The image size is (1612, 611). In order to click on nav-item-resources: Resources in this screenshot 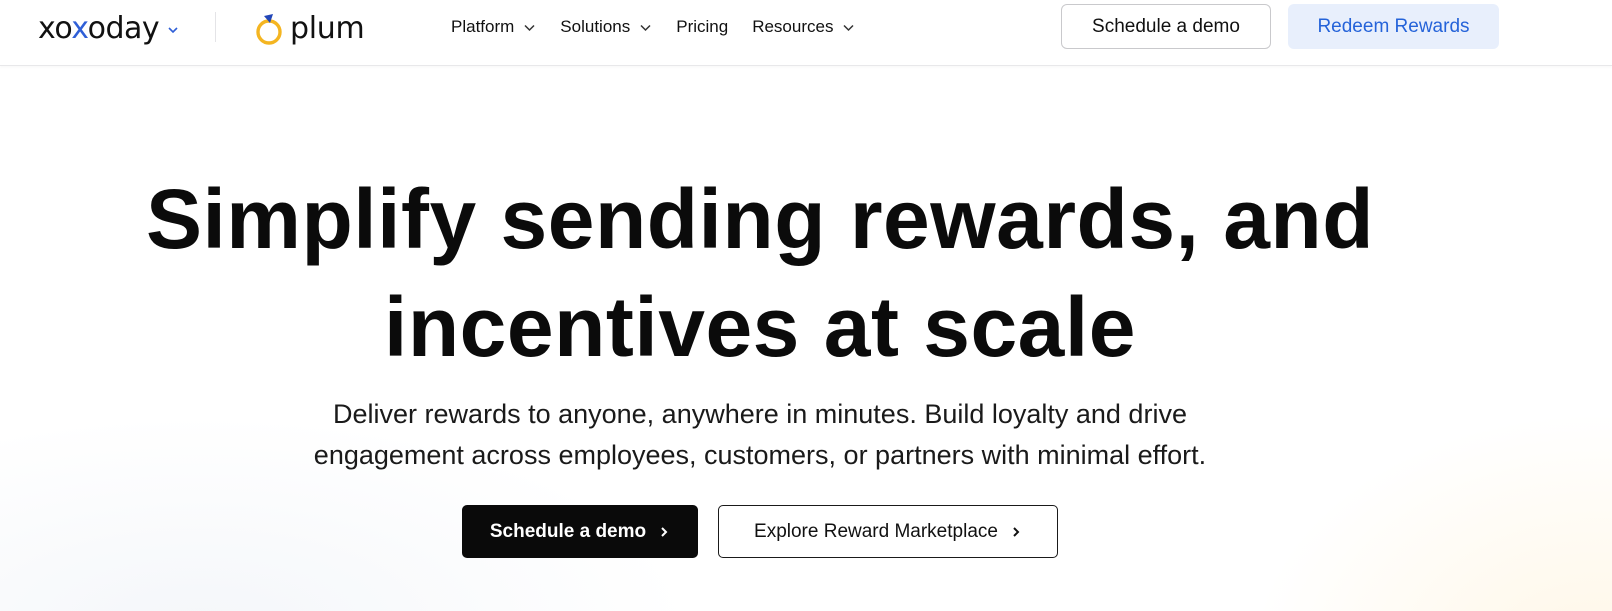, I will do `click(803, 27)`.